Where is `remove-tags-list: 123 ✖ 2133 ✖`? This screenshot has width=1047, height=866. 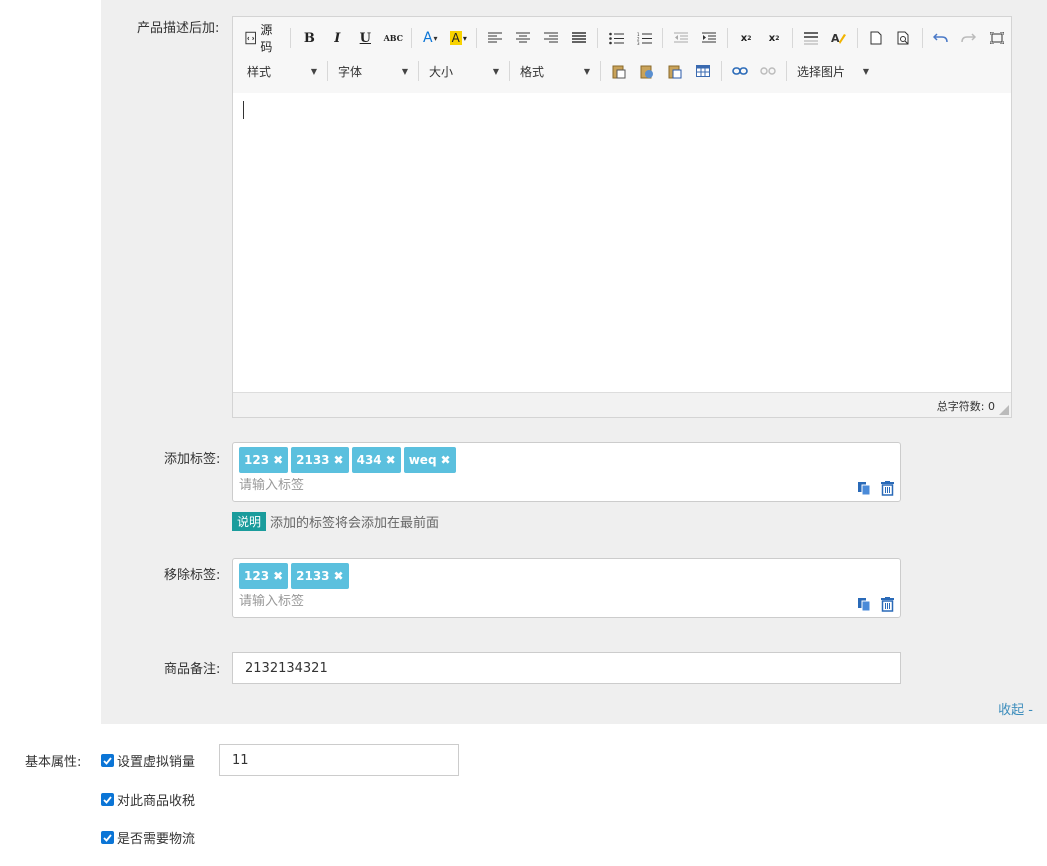
remove-tags-list: 123 ✖ 2133 ✖ is located at coordinates (294, 576).